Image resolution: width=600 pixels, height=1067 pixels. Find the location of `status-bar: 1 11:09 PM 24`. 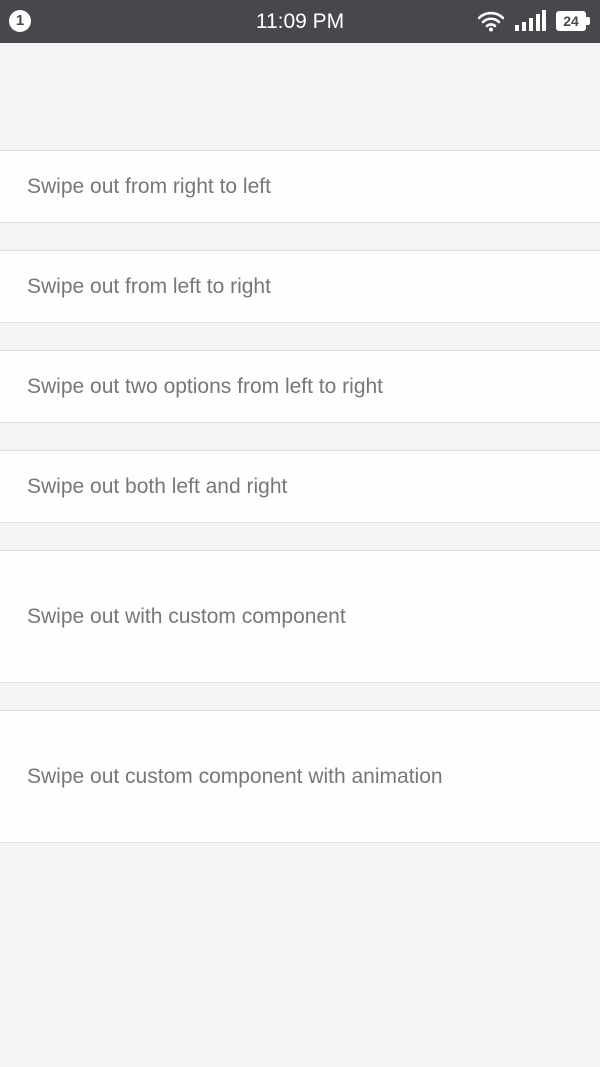

status-bar: 1 11:09 PM 24 is located at coordinates (300, 21).